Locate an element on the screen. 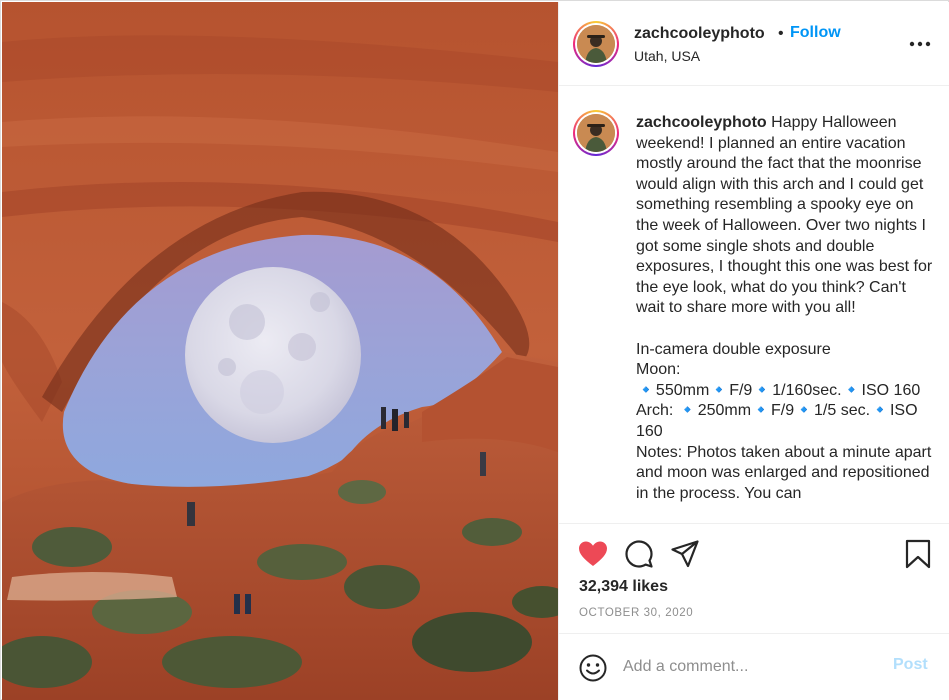 The height and width of the screenshot is (700, 949). emoji-icon is located at coordinates (593, 668).